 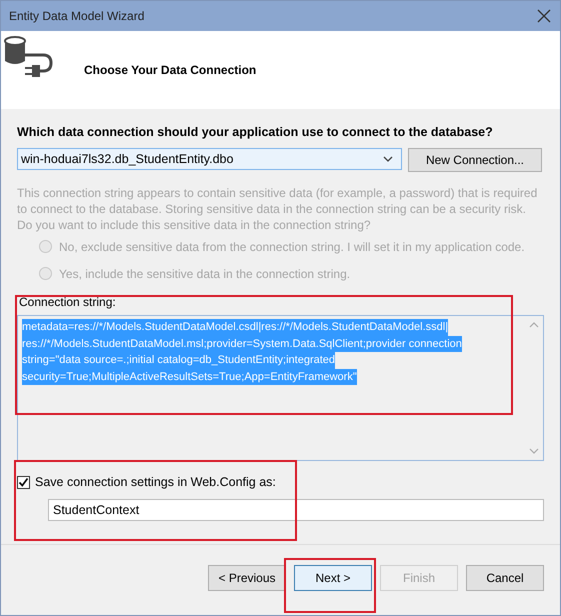 What do you see at coordinates (155, 482) in the screenshot?
I see `checkbox-label: Save connection settings in Web.Config as:` at bounding box center [155, 482].